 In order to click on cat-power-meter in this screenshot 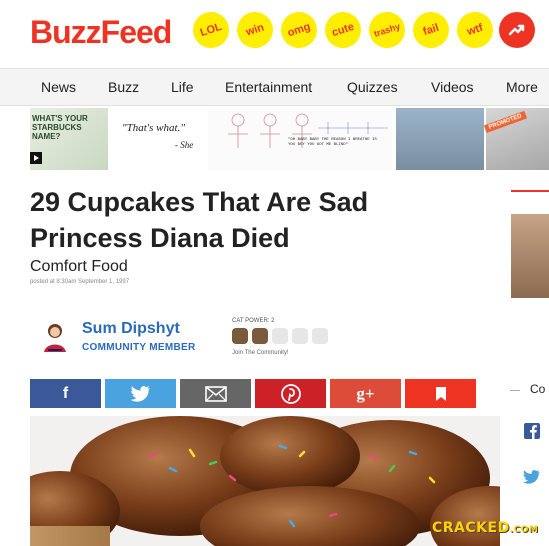, I will do `click(280, 336)`.